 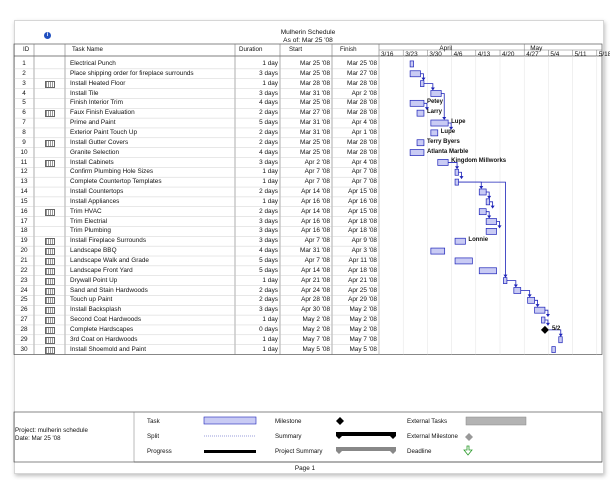 What do you see at coordinates (362, 73) in the screenshot?
I see `task-finish: Mar 27 '08` at bounding box center [362, 73].